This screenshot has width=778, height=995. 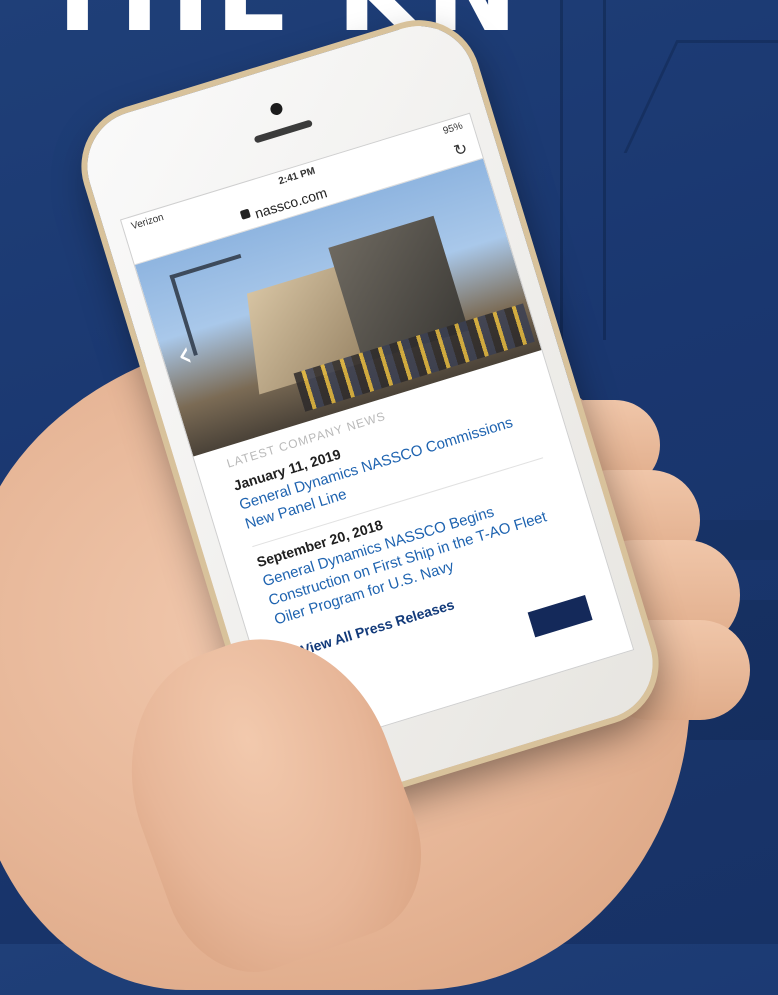 I want to click on navy-button-block, so click(x=560, y=616).